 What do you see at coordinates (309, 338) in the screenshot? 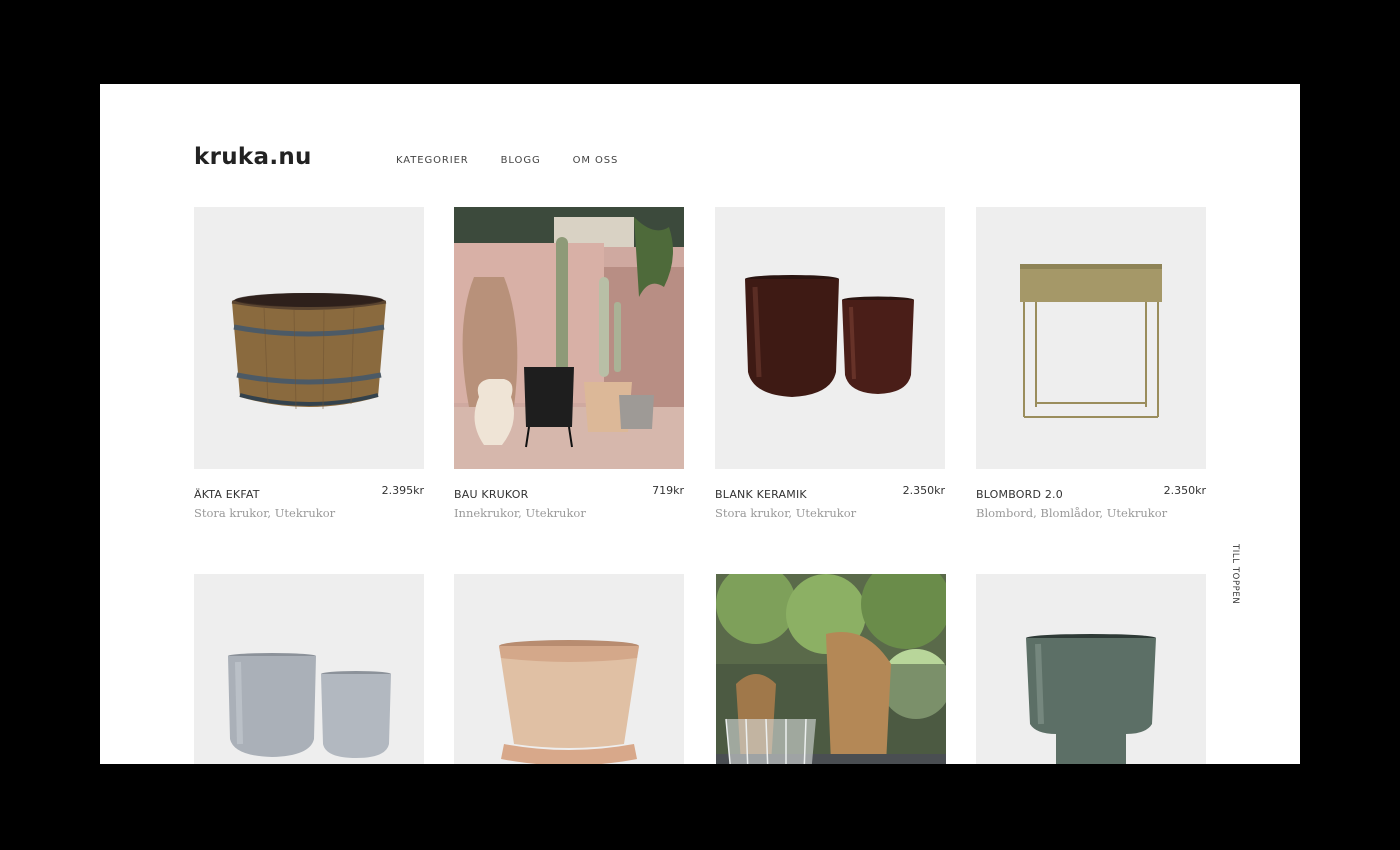
I see `product-image-oak-barrel` at bounding box center [309, 338].